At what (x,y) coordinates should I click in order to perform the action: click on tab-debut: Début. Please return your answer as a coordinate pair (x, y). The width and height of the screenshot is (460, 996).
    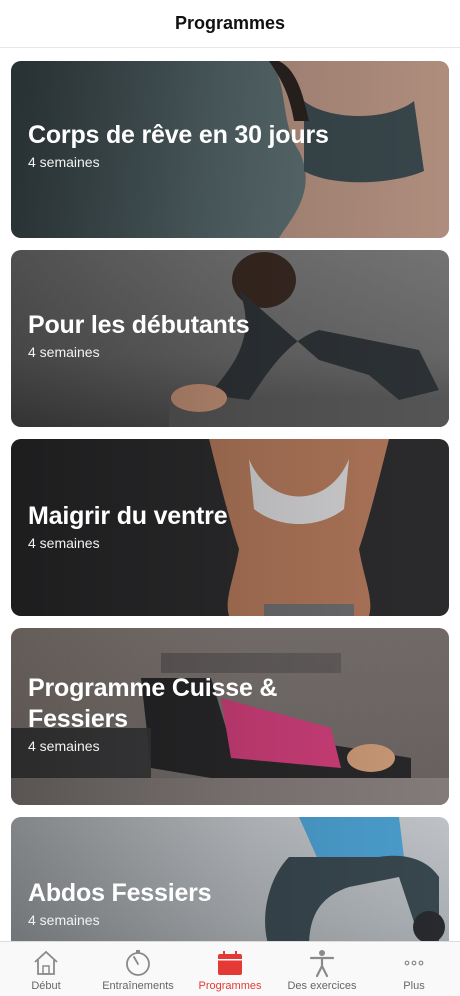
    Looking at the image, I should click on (46, 969).